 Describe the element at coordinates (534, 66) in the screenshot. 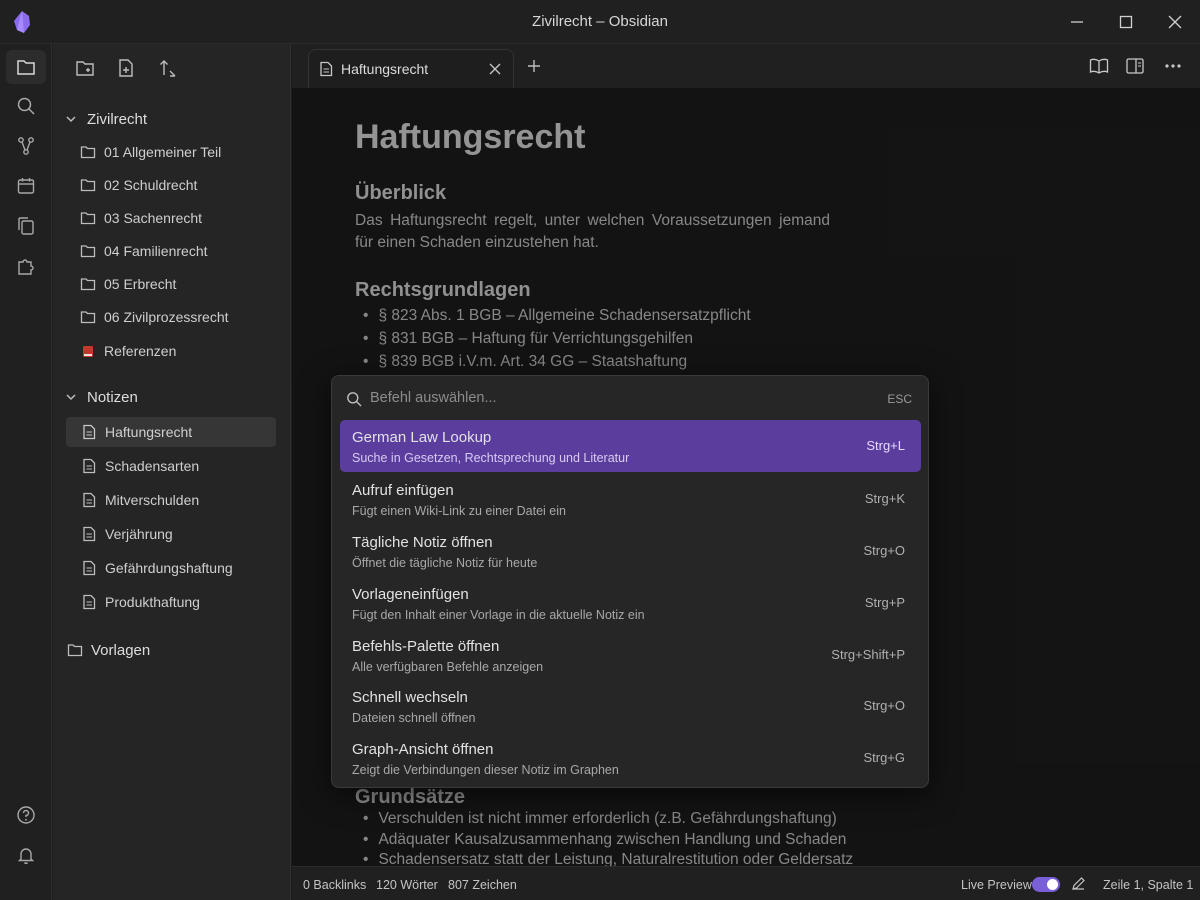

I see `new-tab-button` at that location.